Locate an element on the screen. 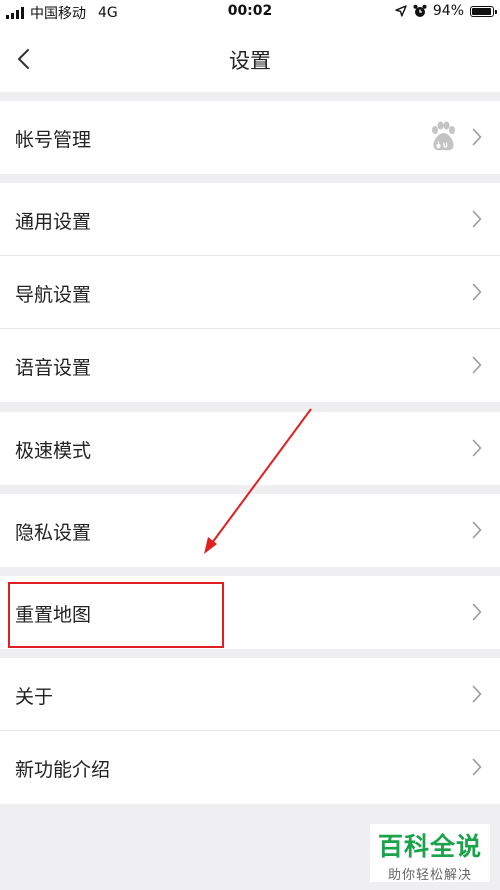  settings-item-label: 通用设置 is located at coordinates (53, 222).